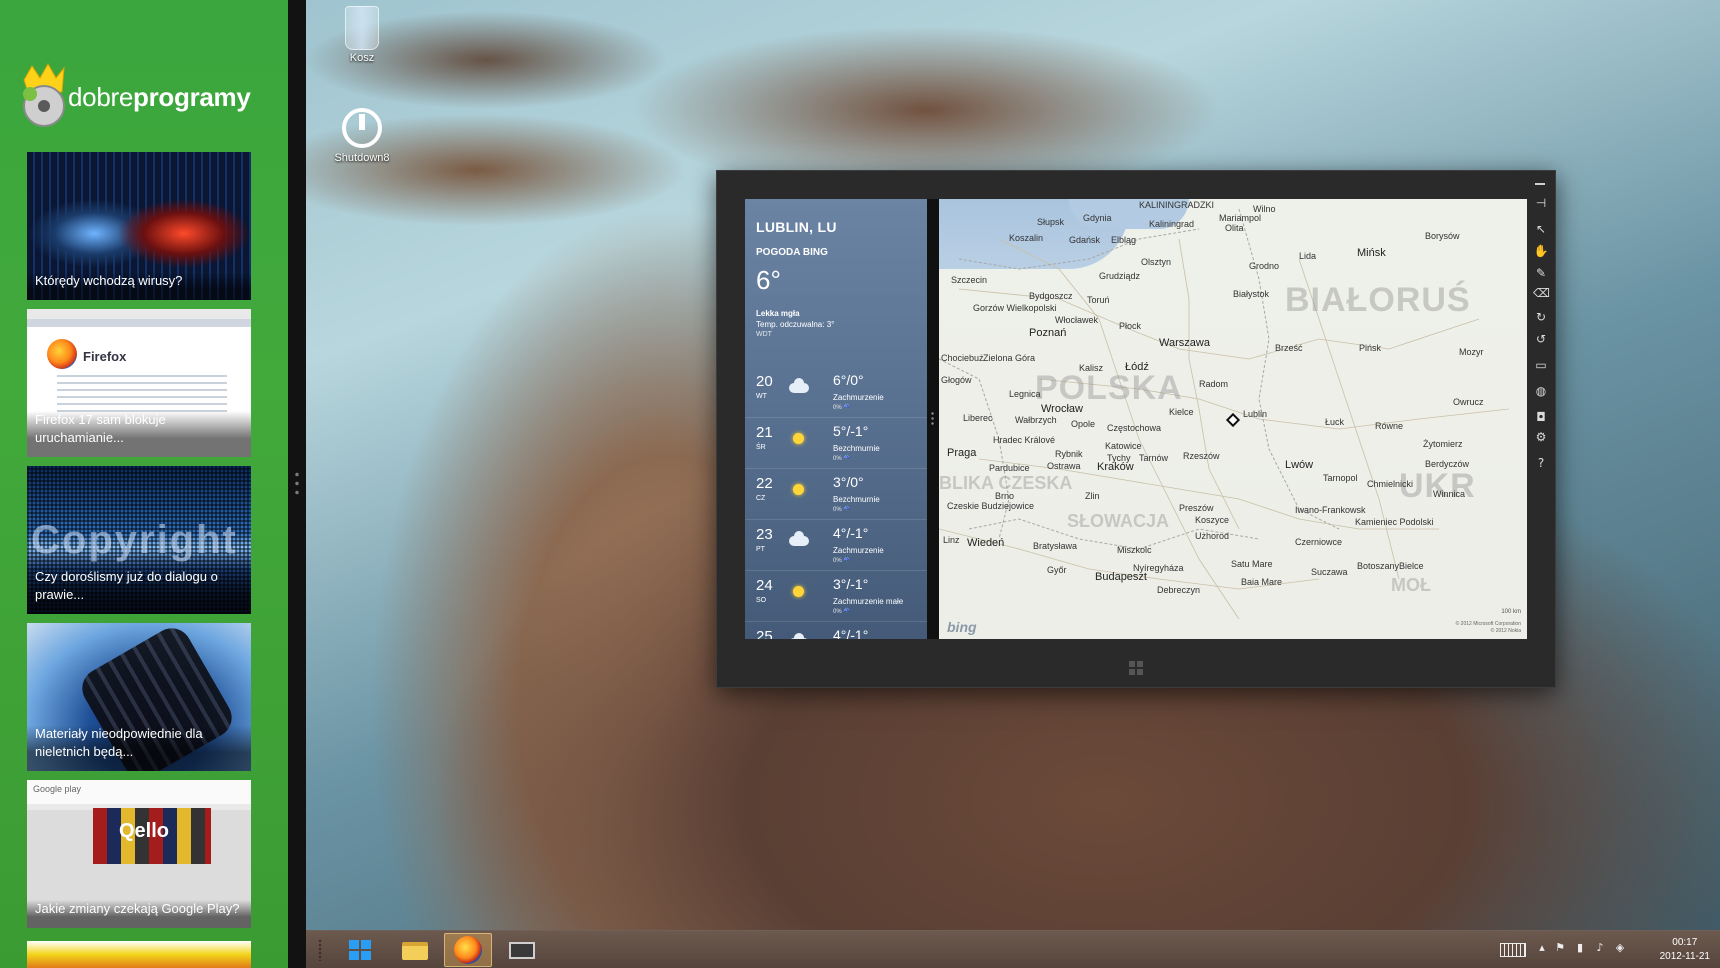 The height and width of the screenshot is (968, 1720). Describe the element at coordinates (1025, 394) in the screenshot. I see `city-label: Legnica` at that location.